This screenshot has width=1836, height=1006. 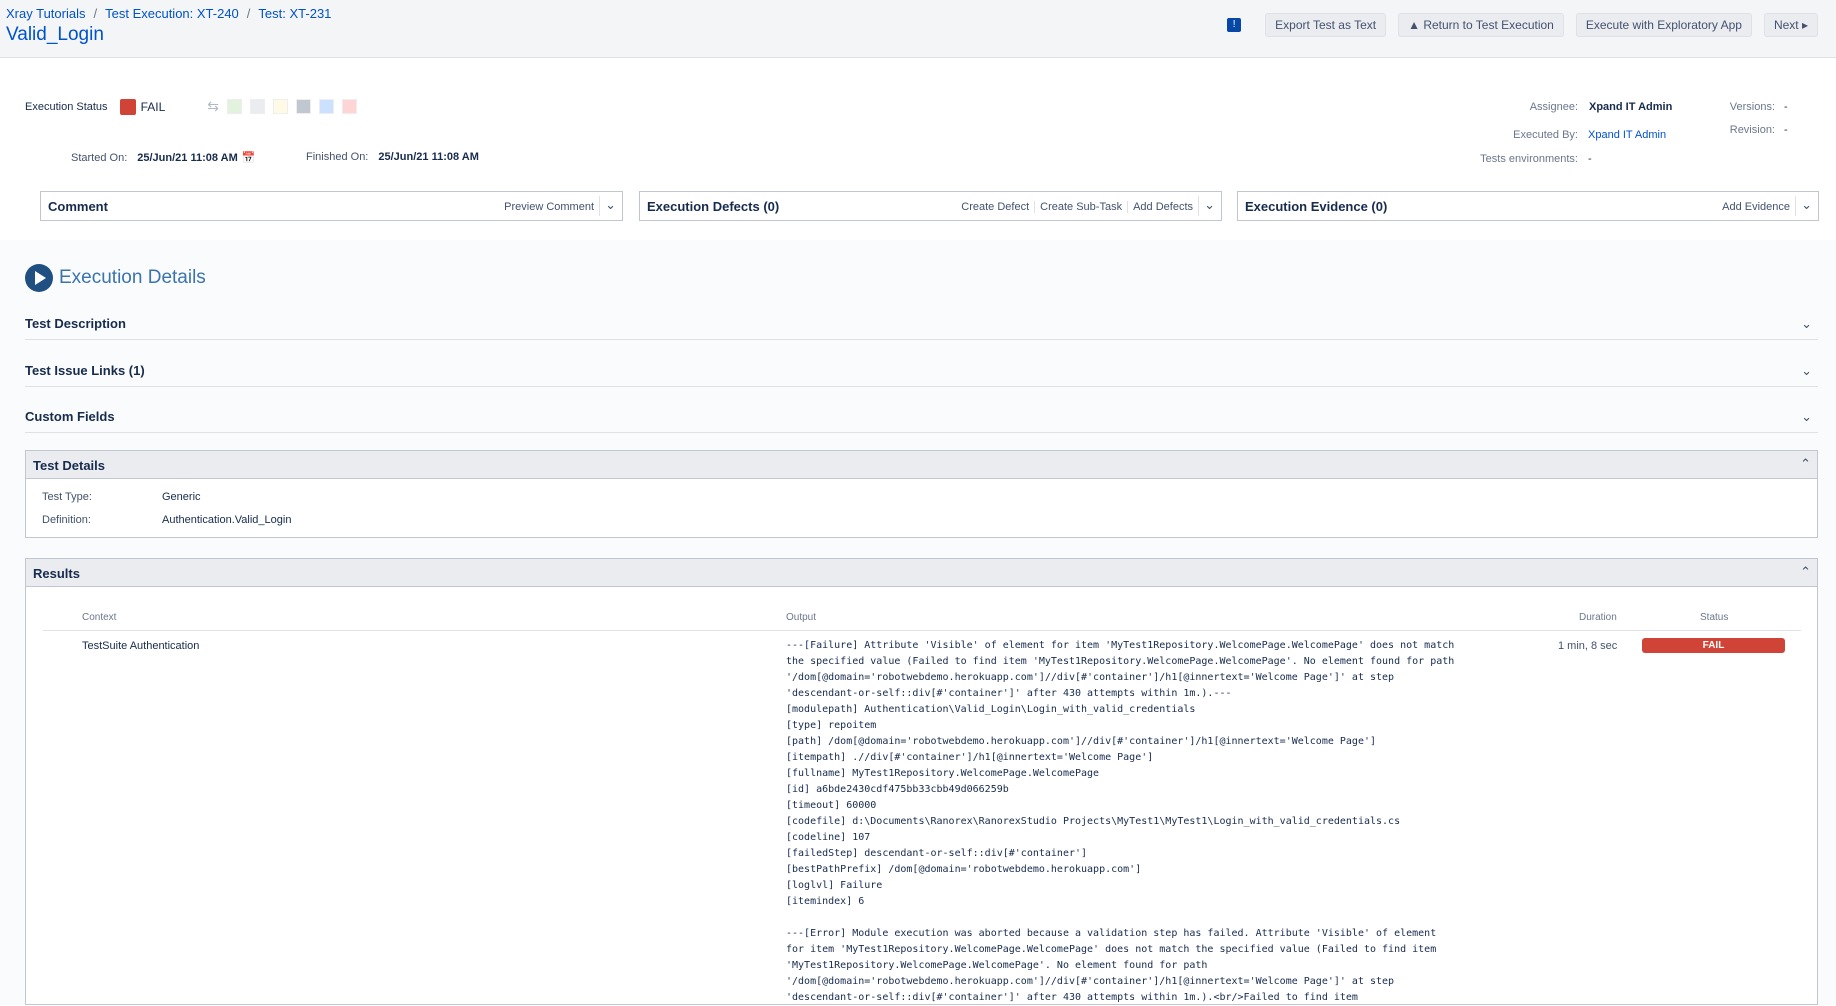 What do you see at coordinates (127, 106) in the screenshot?
I see `status-color-square` at bounding box center [127, 106].